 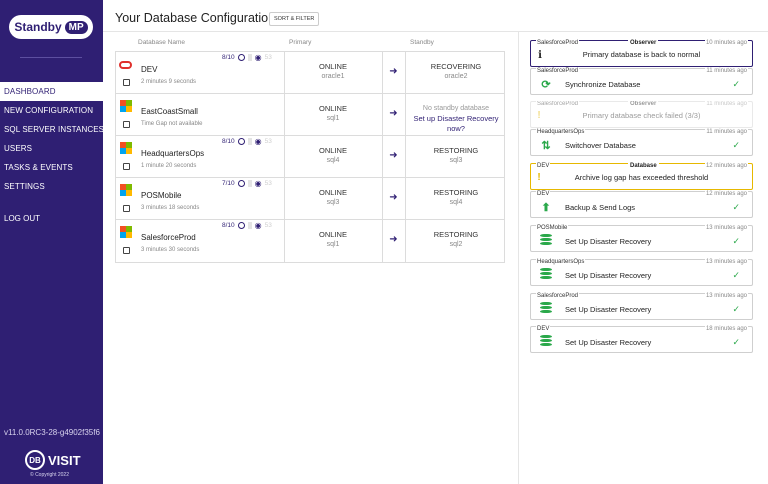 I want to click on upload-icon: ⬆, so click(x=546, y=208).